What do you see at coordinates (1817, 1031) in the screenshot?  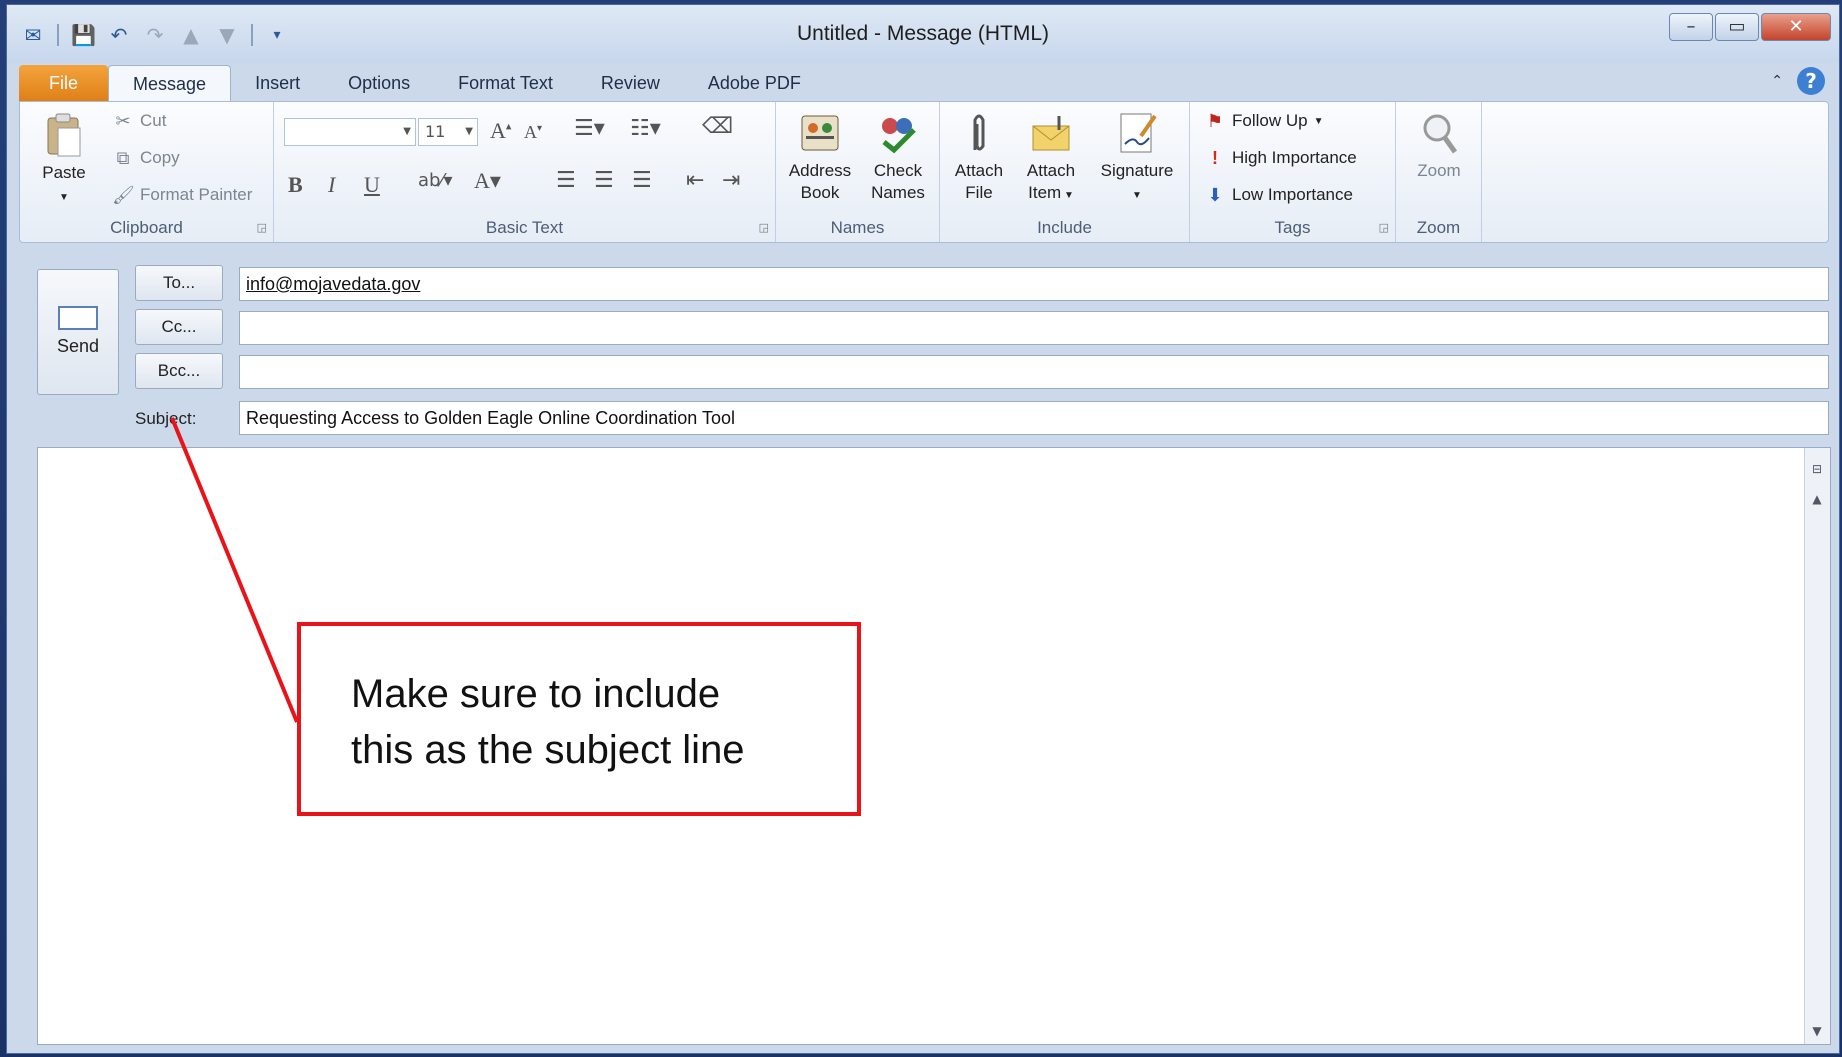 I see `scroll-down-icon: ▼` at bounding box center [1817, 1031].